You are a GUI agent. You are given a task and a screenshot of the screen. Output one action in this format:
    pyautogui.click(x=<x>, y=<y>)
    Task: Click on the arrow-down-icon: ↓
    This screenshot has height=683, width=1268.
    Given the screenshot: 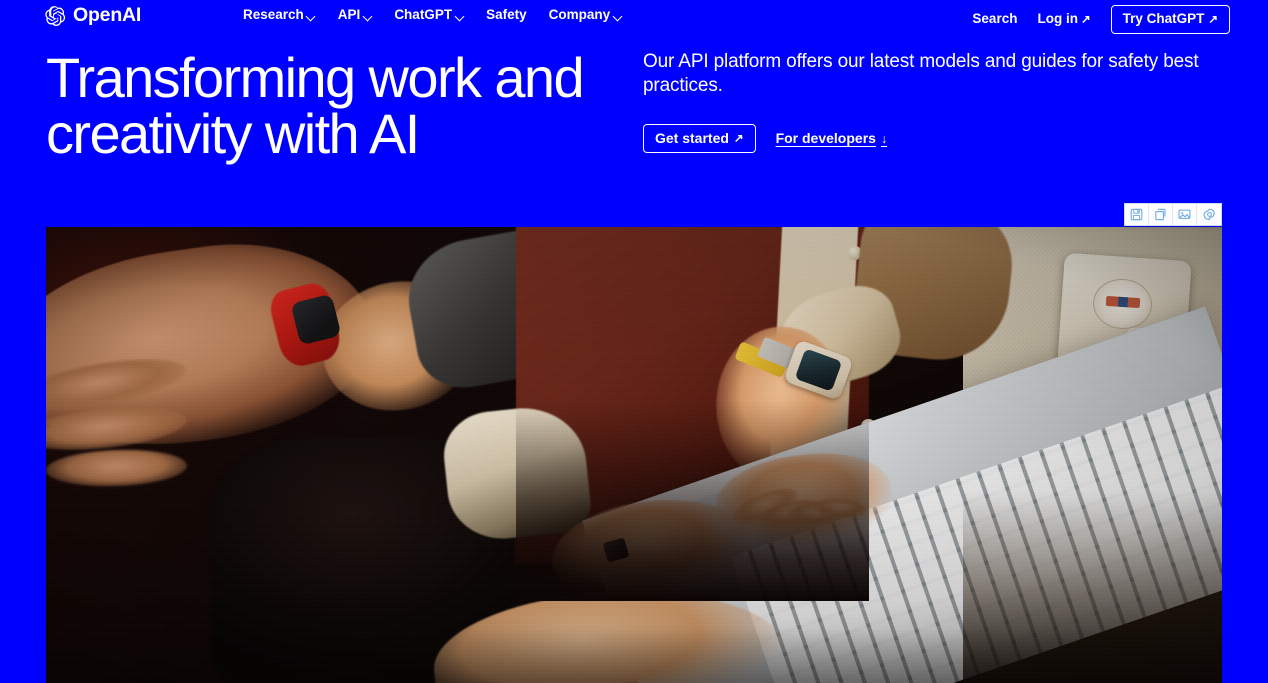 What is the action you would take?
    pyautogui.click(x=884, y=139)
    